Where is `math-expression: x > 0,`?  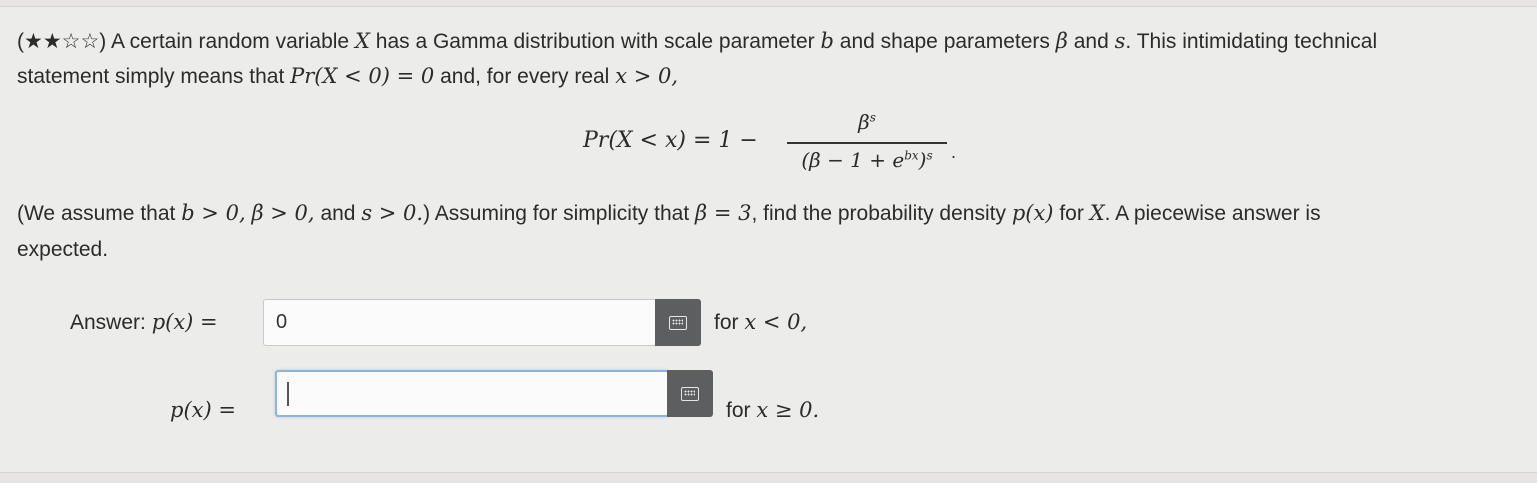 math-expression: x > 0, is located at coordinates (647, 76).